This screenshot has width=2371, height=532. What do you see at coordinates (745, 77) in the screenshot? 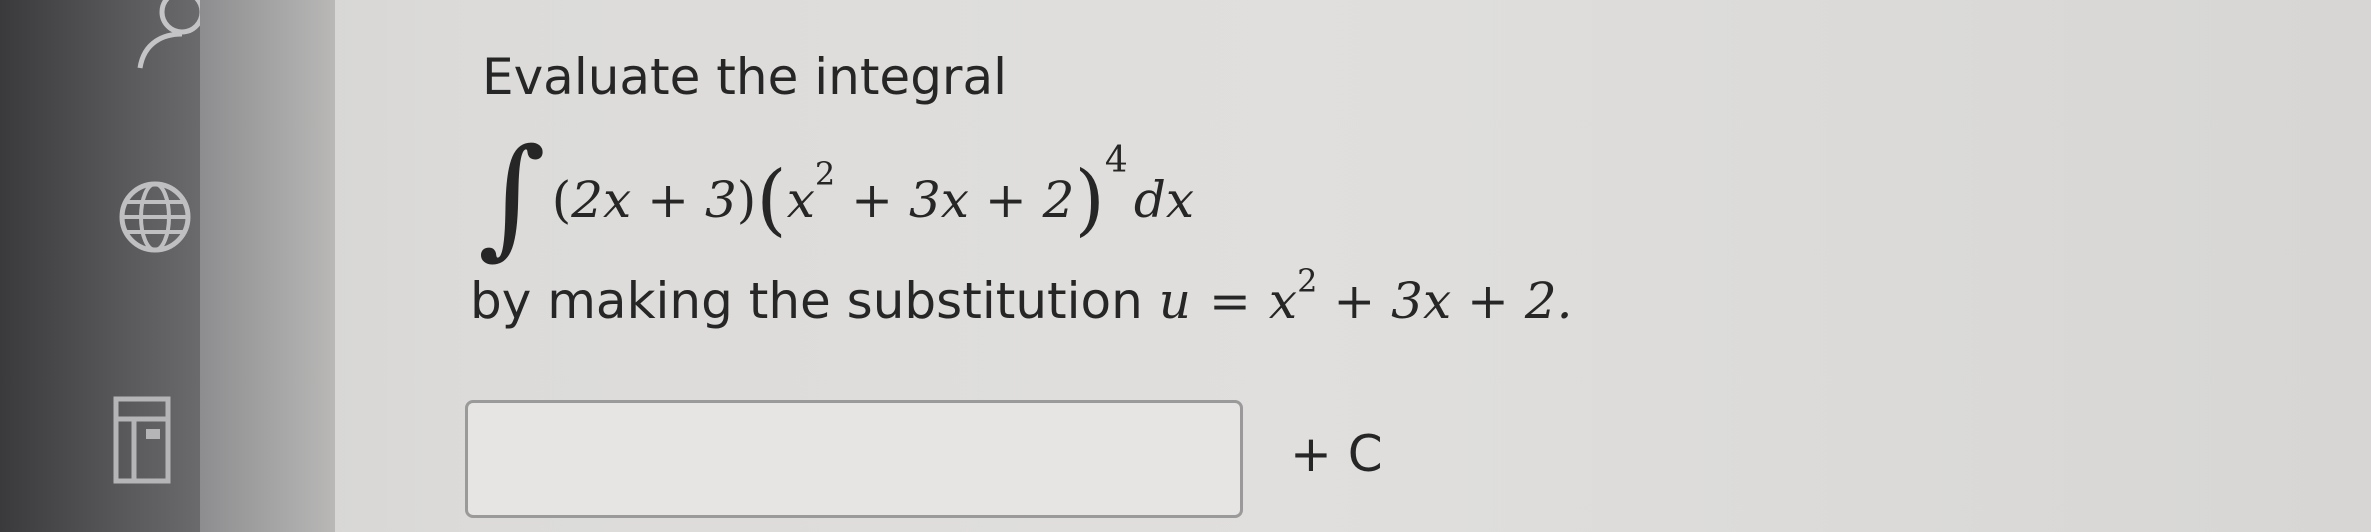
I see `question-prompt: Evaluate the integral` at bounding box center [745, 77].